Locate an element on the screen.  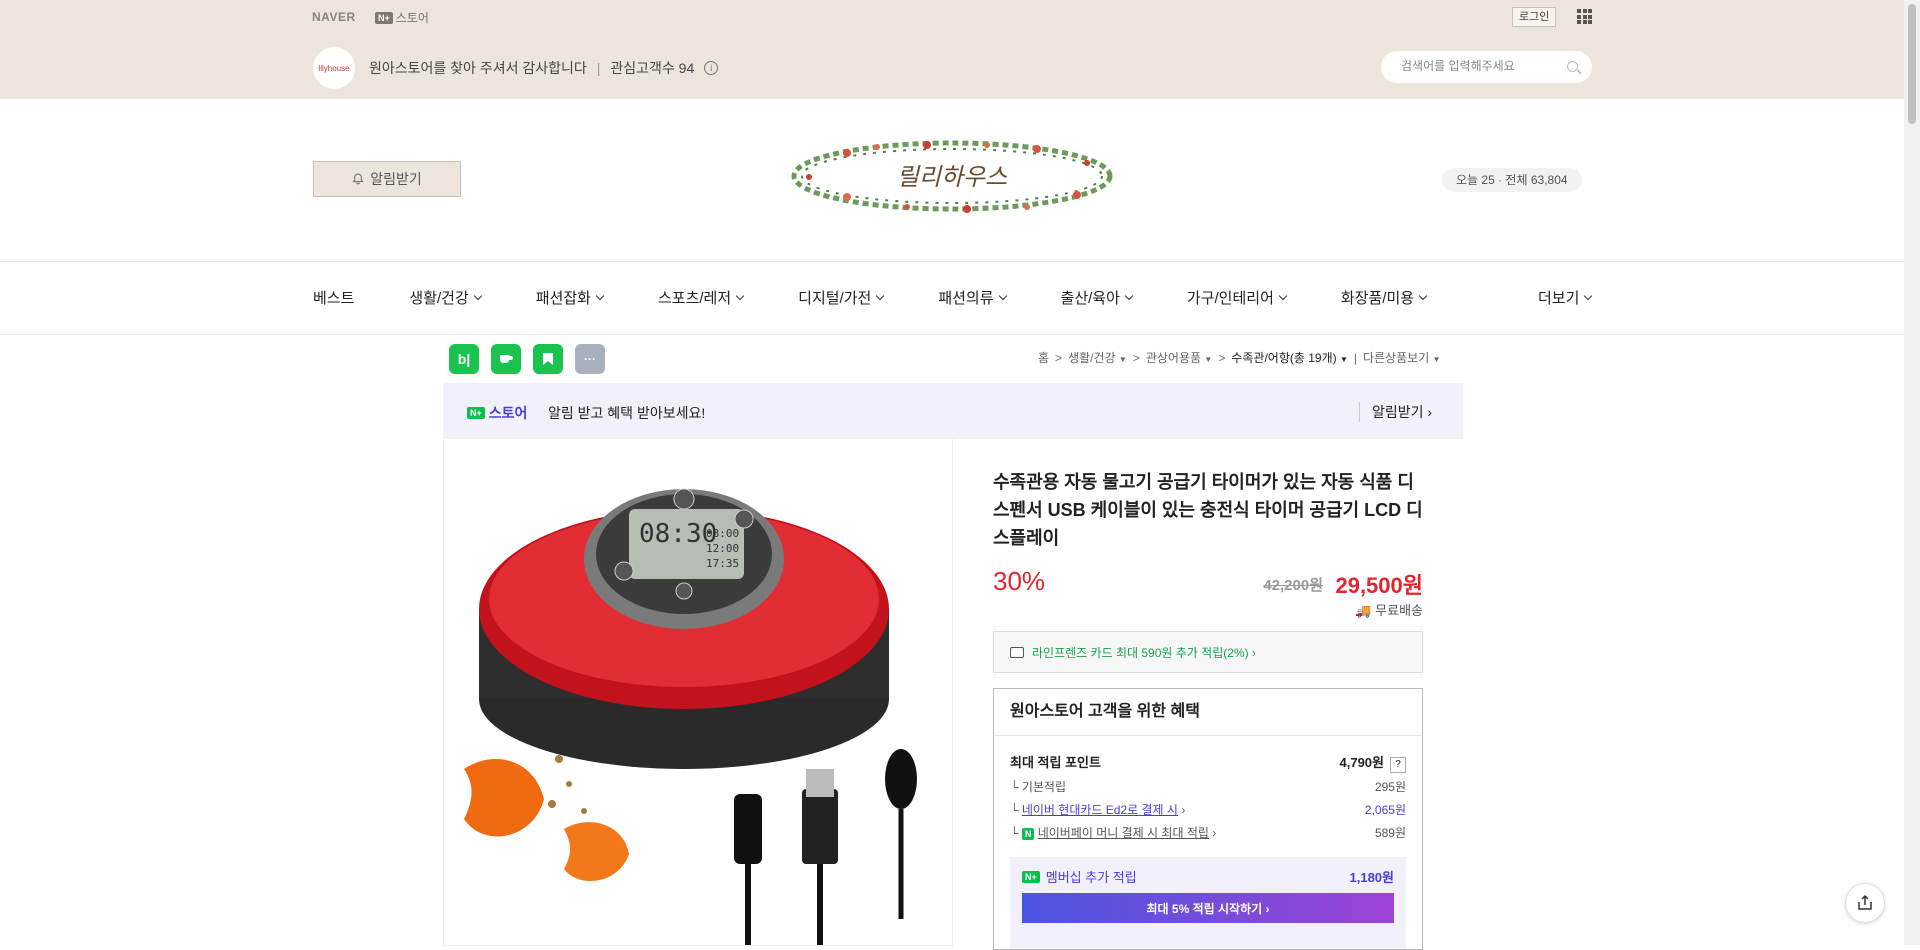
promo-store-label: 스토어 is located at coordinates (508, 413).